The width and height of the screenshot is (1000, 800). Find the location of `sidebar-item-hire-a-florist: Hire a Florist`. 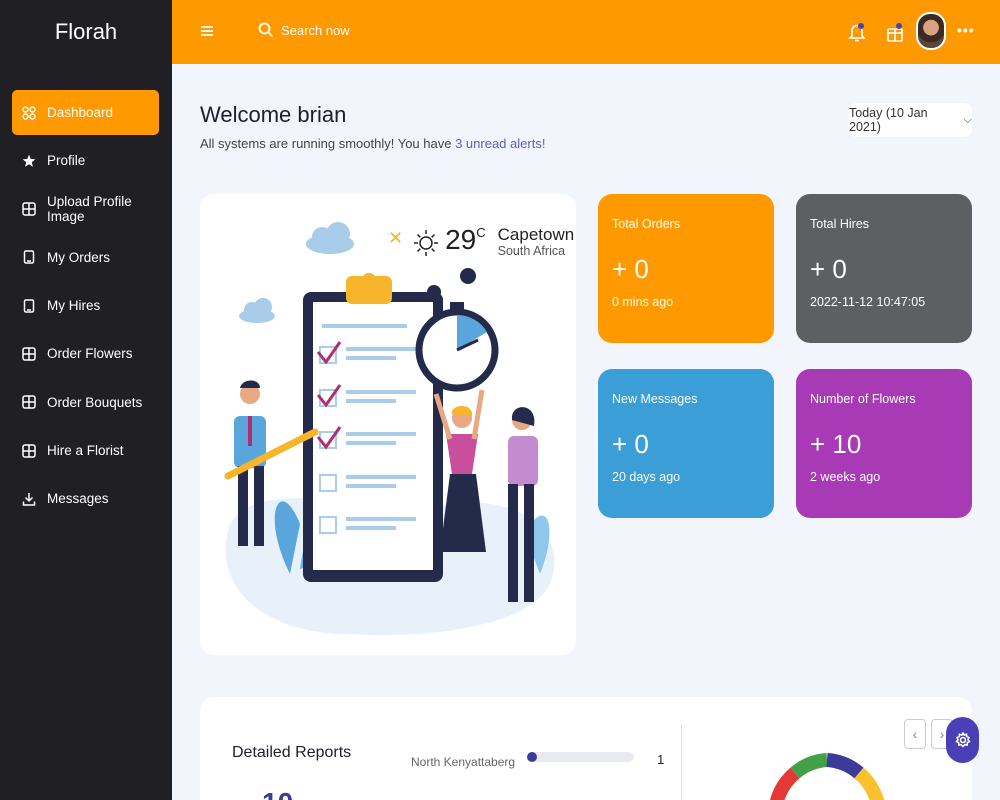

sidebar-item-hire-a-florist: Hire a Florist is located at coordinates (85, 450).